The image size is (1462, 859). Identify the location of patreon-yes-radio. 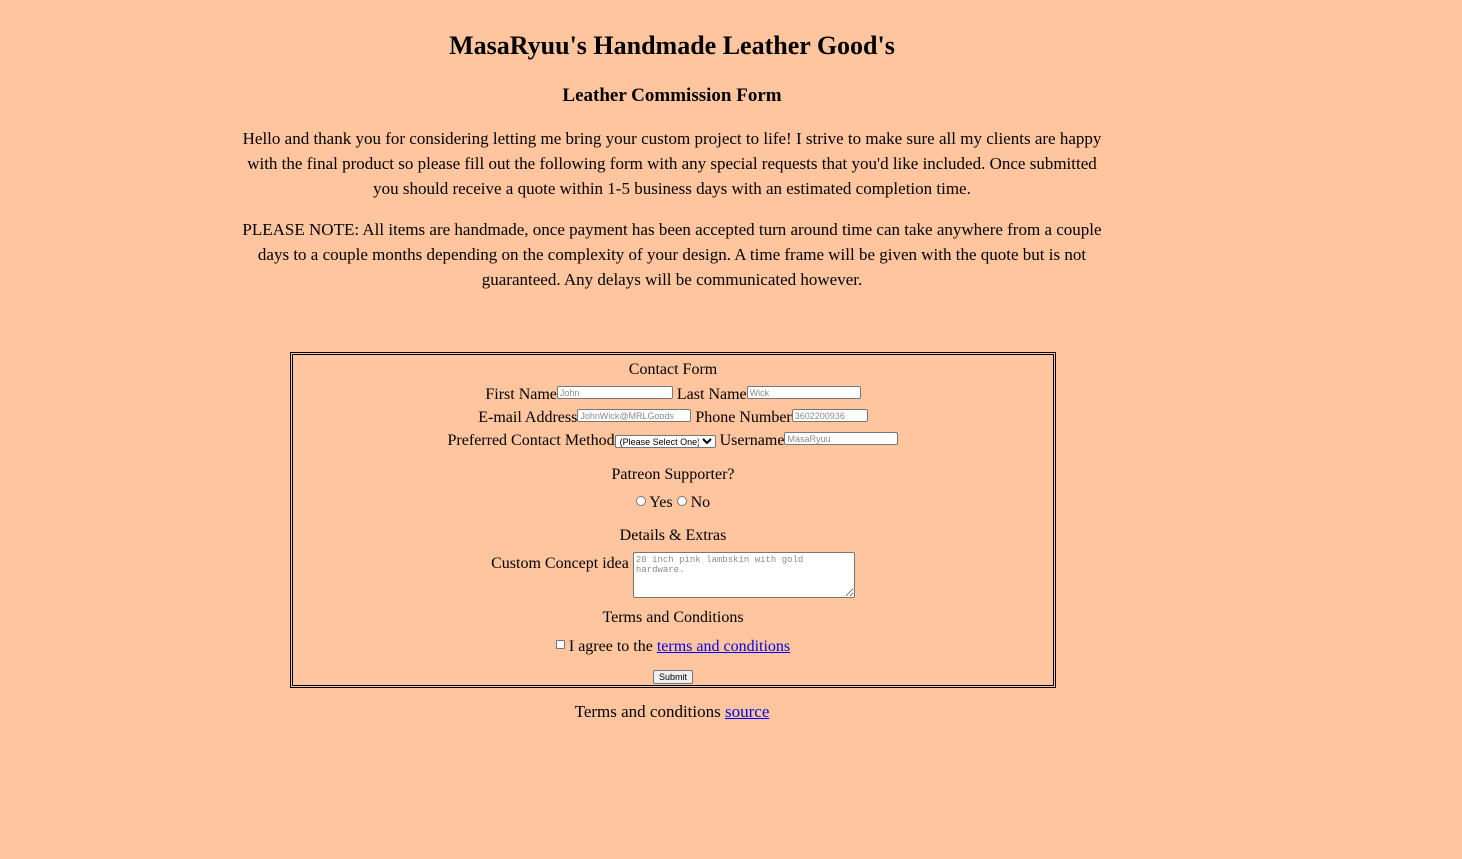
(640, 501).